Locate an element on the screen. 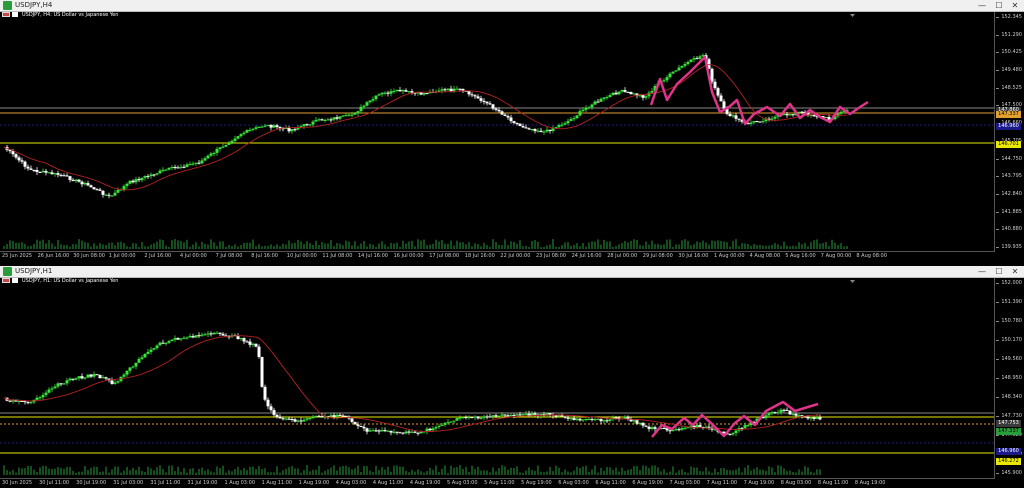  price-tick-label: 145.900 is located at coordinates (1009, 473).